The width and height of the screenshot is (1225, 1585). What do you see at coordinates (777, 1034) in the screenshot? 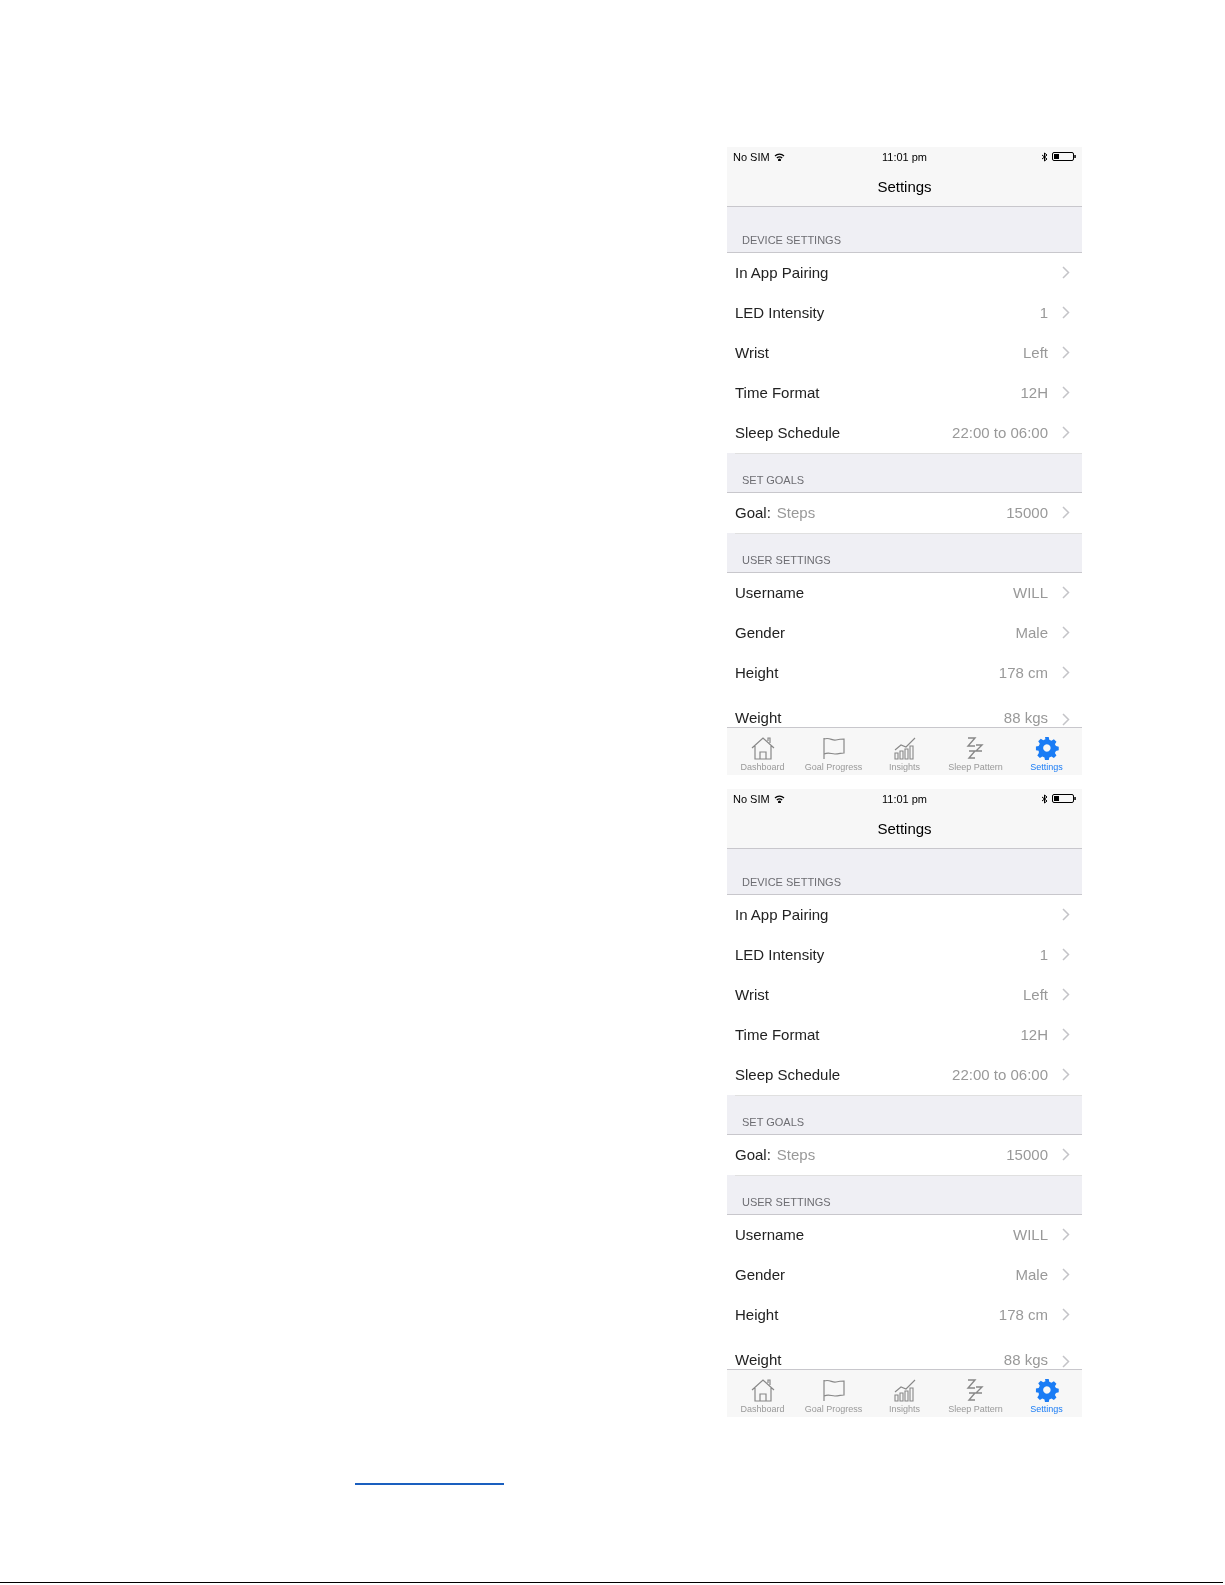
I see `row-label: Time Format` at bounding box center [777, 1034].